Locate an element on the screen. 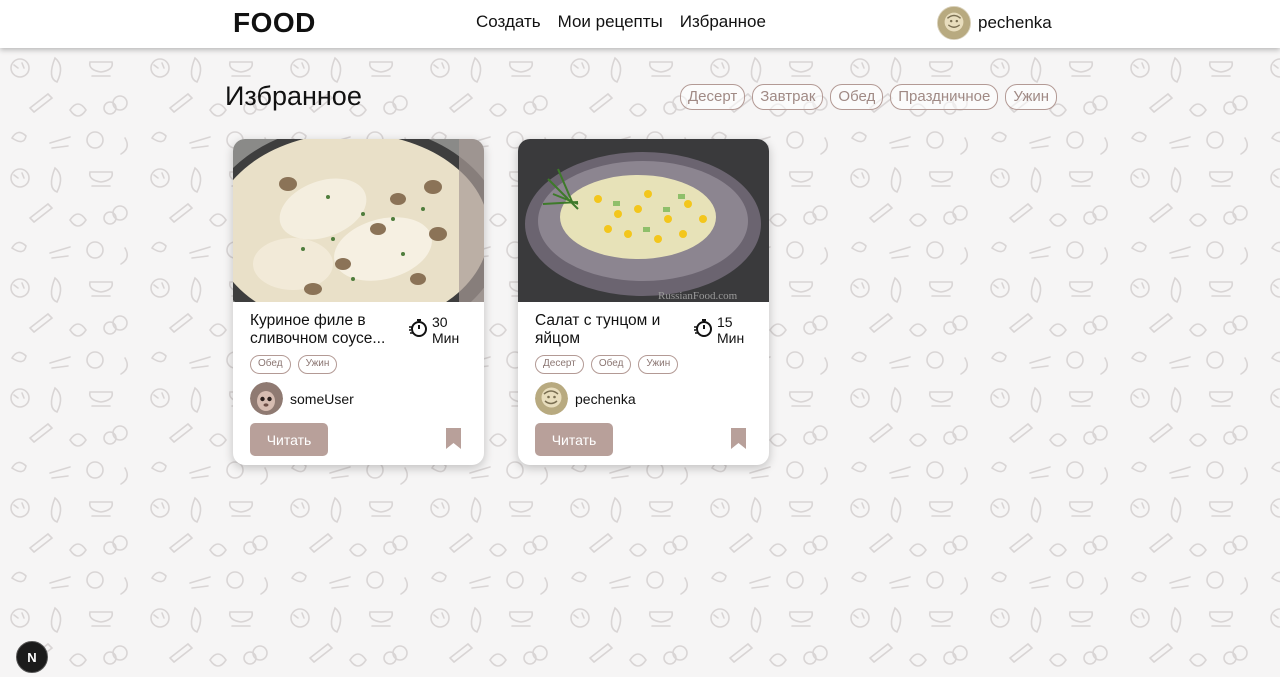 The height and width of the screenshot is (677, 1280). nav-favorites: Избранное is located at coordinates (723, 22).